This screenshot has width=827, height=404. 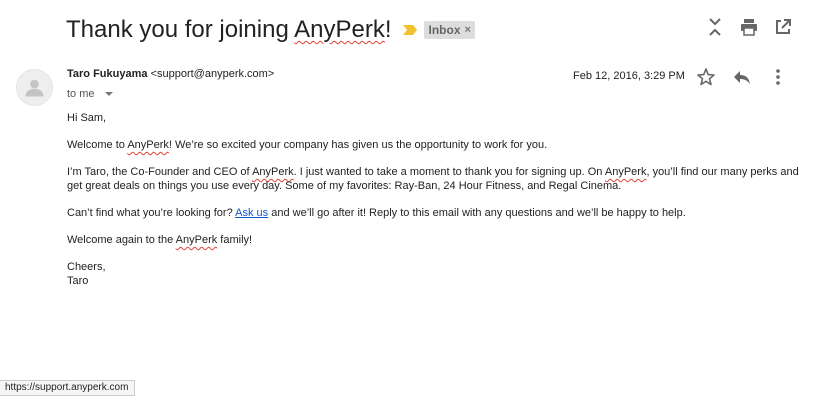 I want to click on body-paragraph-4: Welcome again to the AnyPerk family!, so click(x=160, y=240).